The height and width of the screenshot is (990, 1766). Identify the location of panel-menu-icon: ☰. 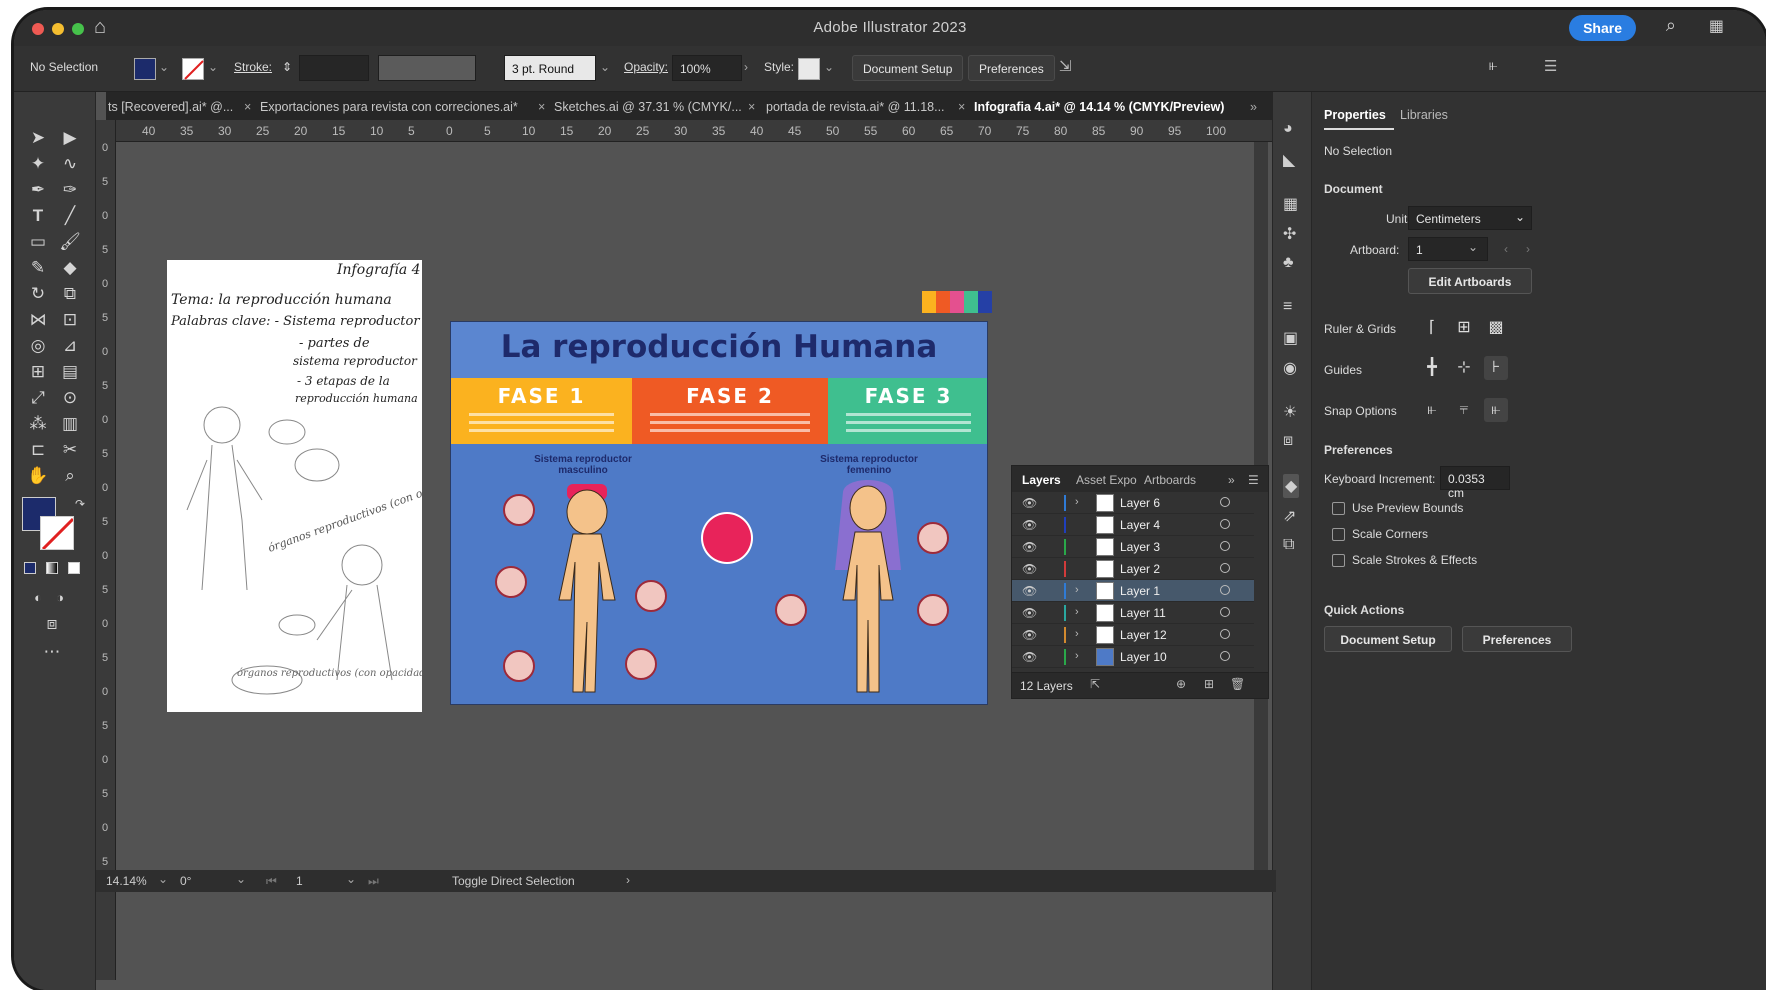
(1253, 480).